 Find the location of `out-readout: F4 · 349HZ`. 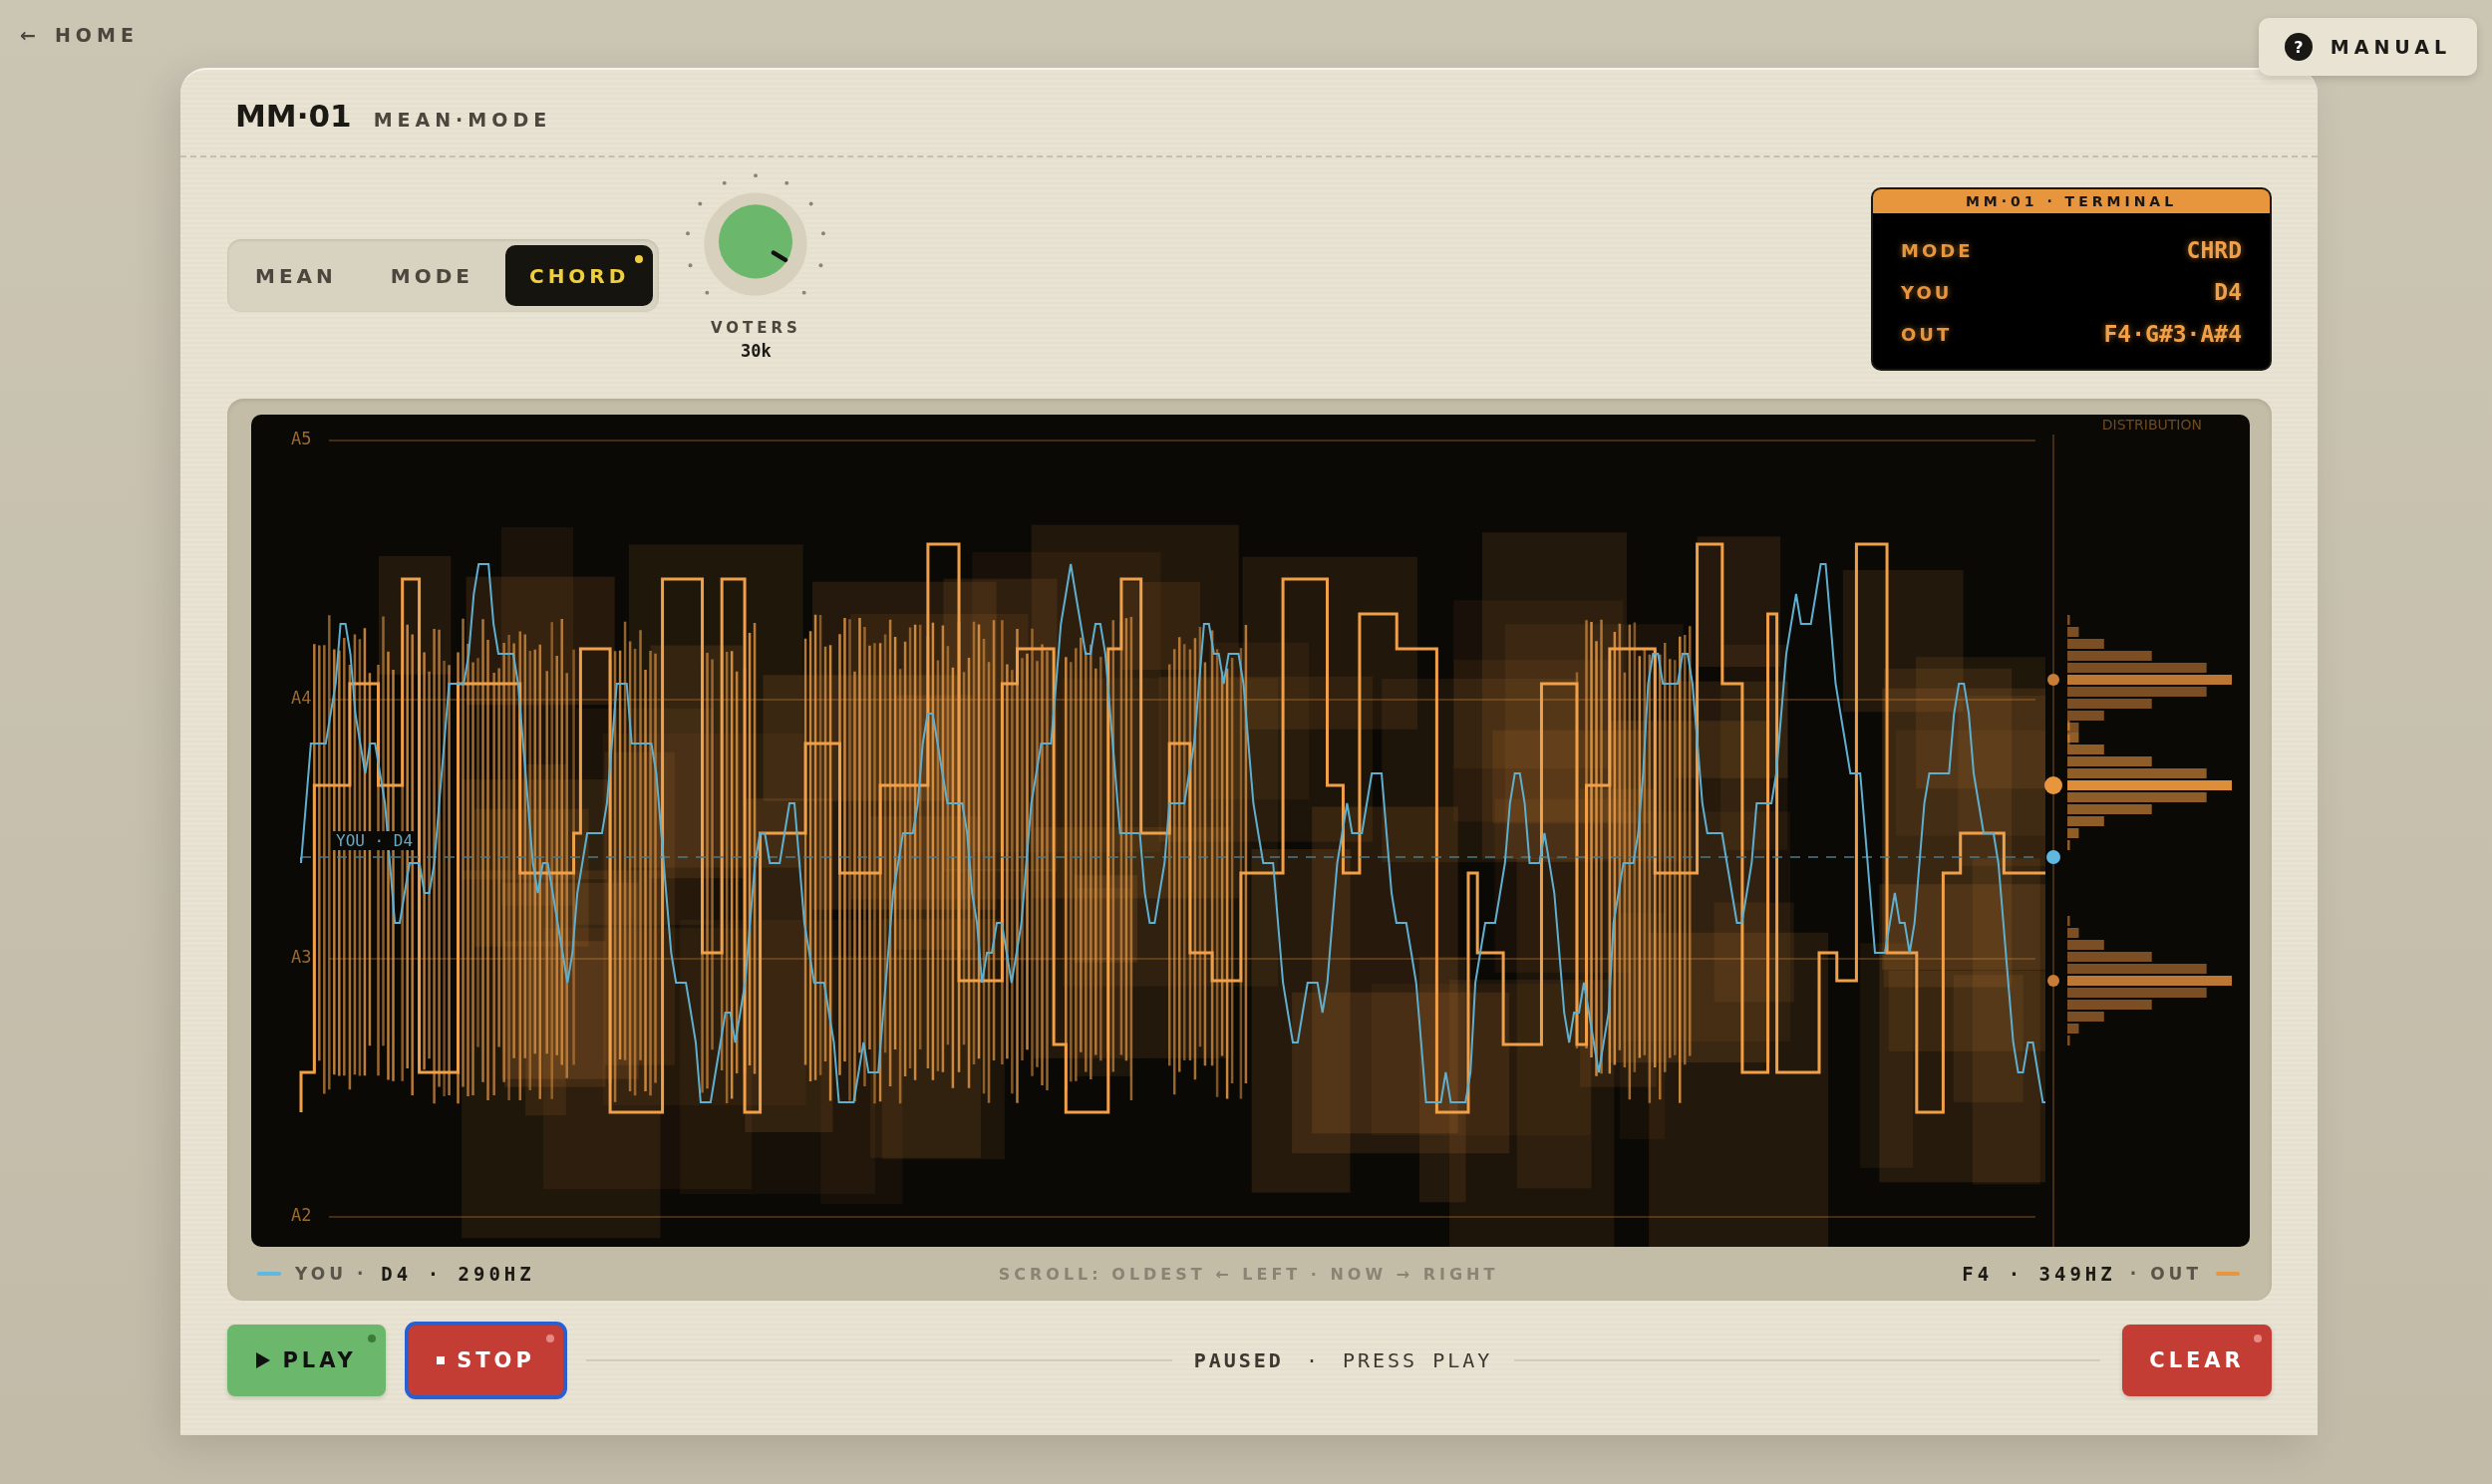

out-readout: F4 · 349HZ is located at coordinates (2039, 1274).